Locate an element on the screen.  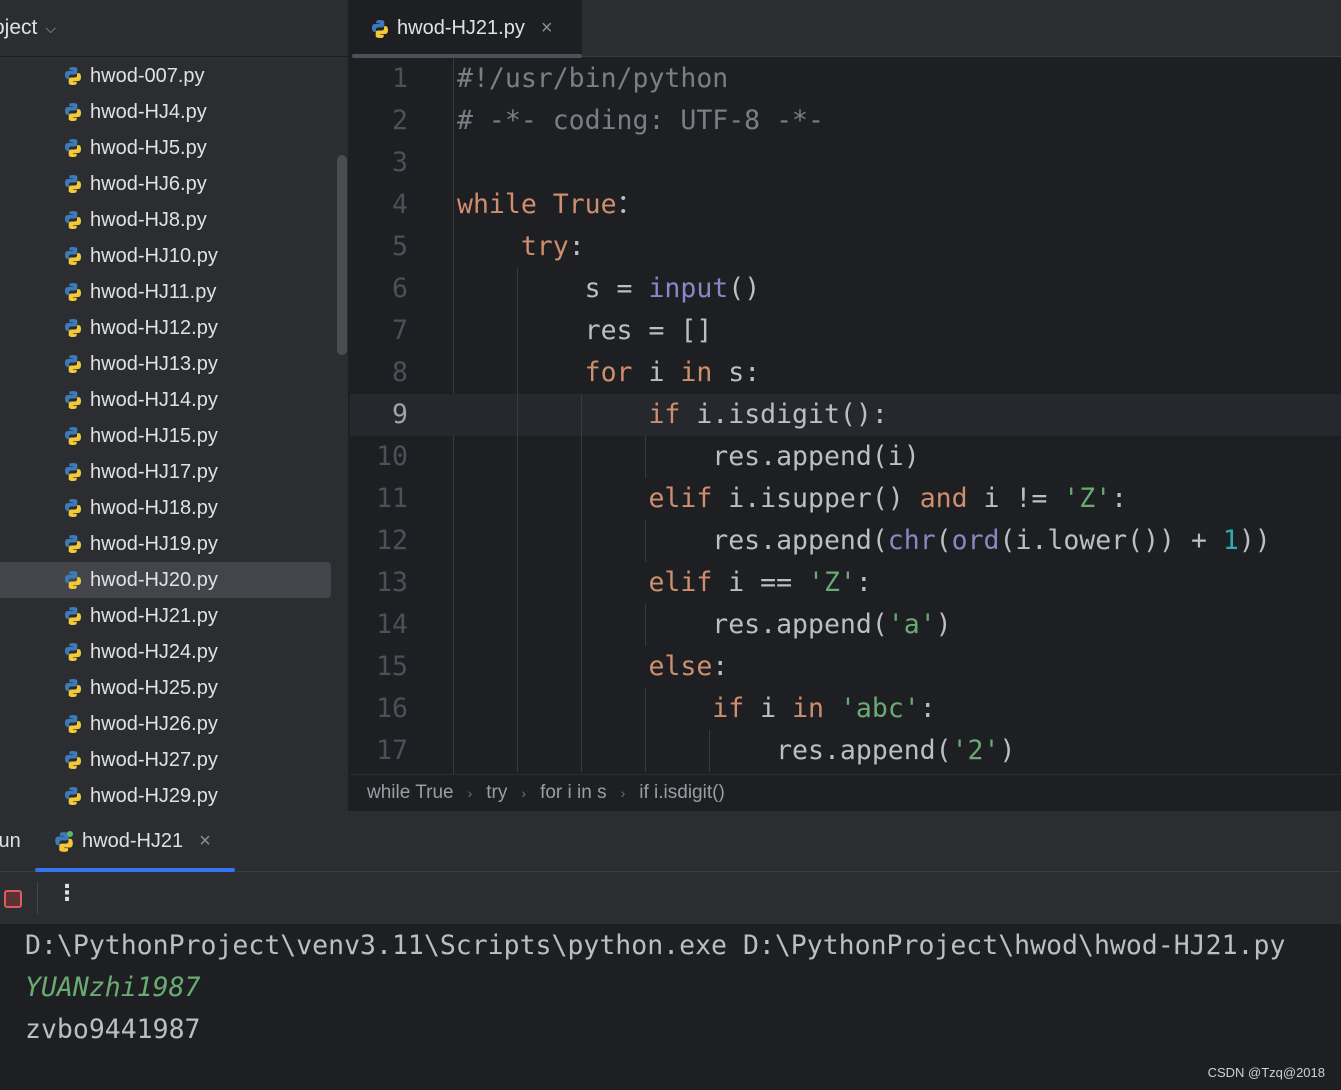
code-line: 10 res.append(i) is located at coordinates (845, 457).